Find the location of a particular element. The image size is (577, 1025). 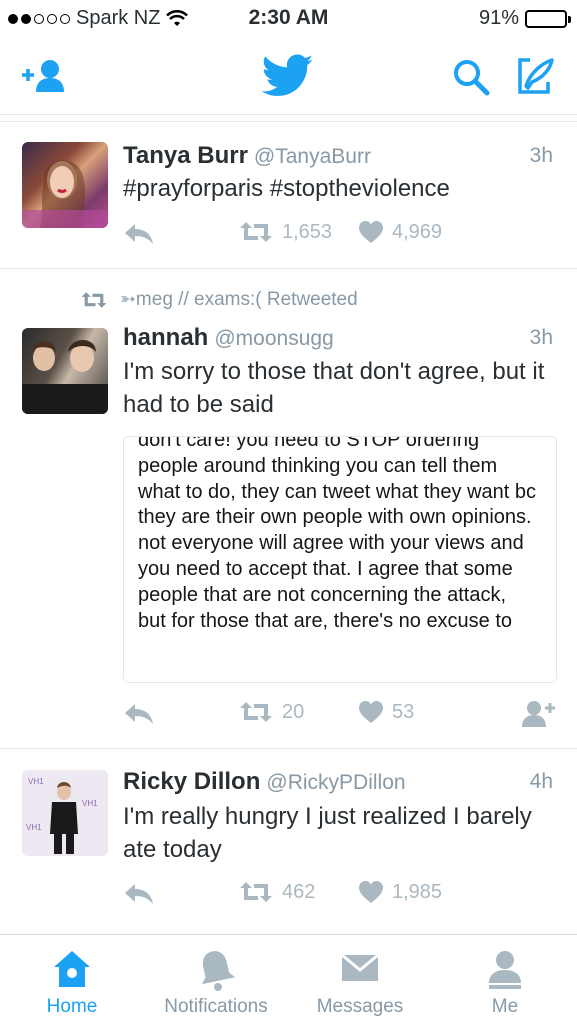

status-bar: Spark NZ 2:30 AM 91% is located at coordinates (288, 20).